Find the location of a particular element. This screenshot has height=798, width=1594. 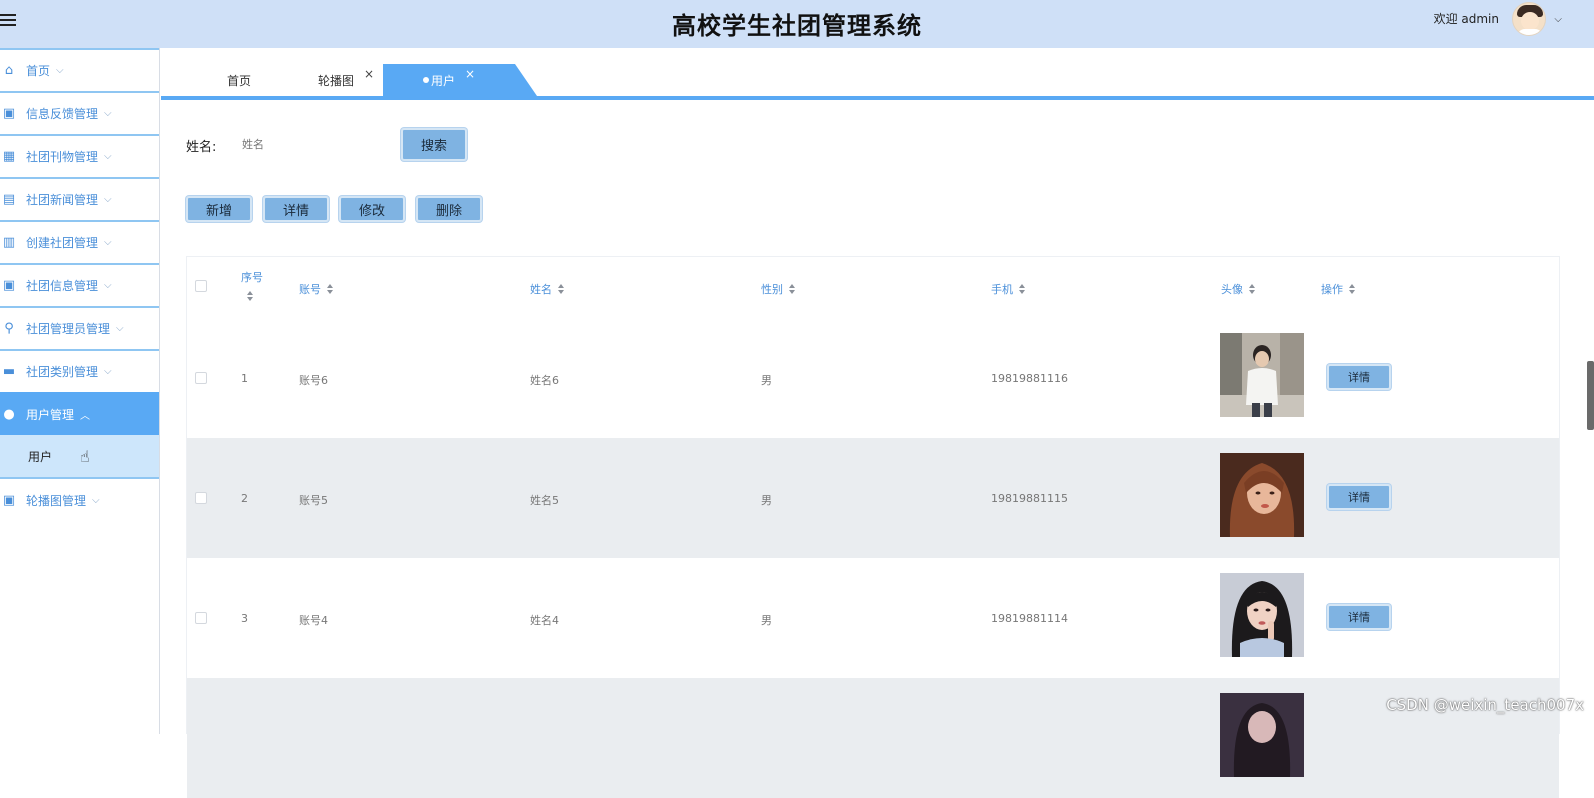

sidebar-item-carousel: ▣ 轮播图管理 ⌵ is located at coordinates (79, 500).